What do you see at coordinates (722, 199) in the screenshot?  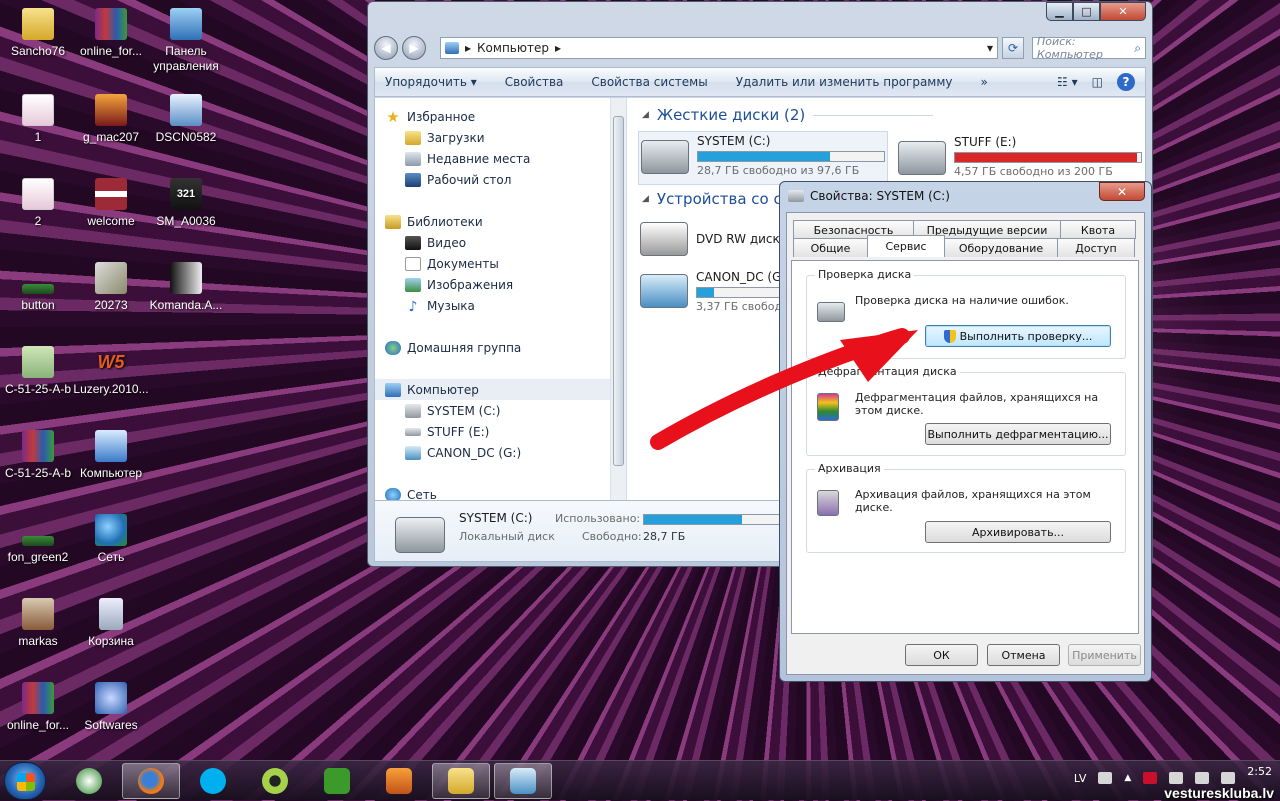 I see `group-removable: ◢ Устройства со съе` at bounding box center [722, 199].